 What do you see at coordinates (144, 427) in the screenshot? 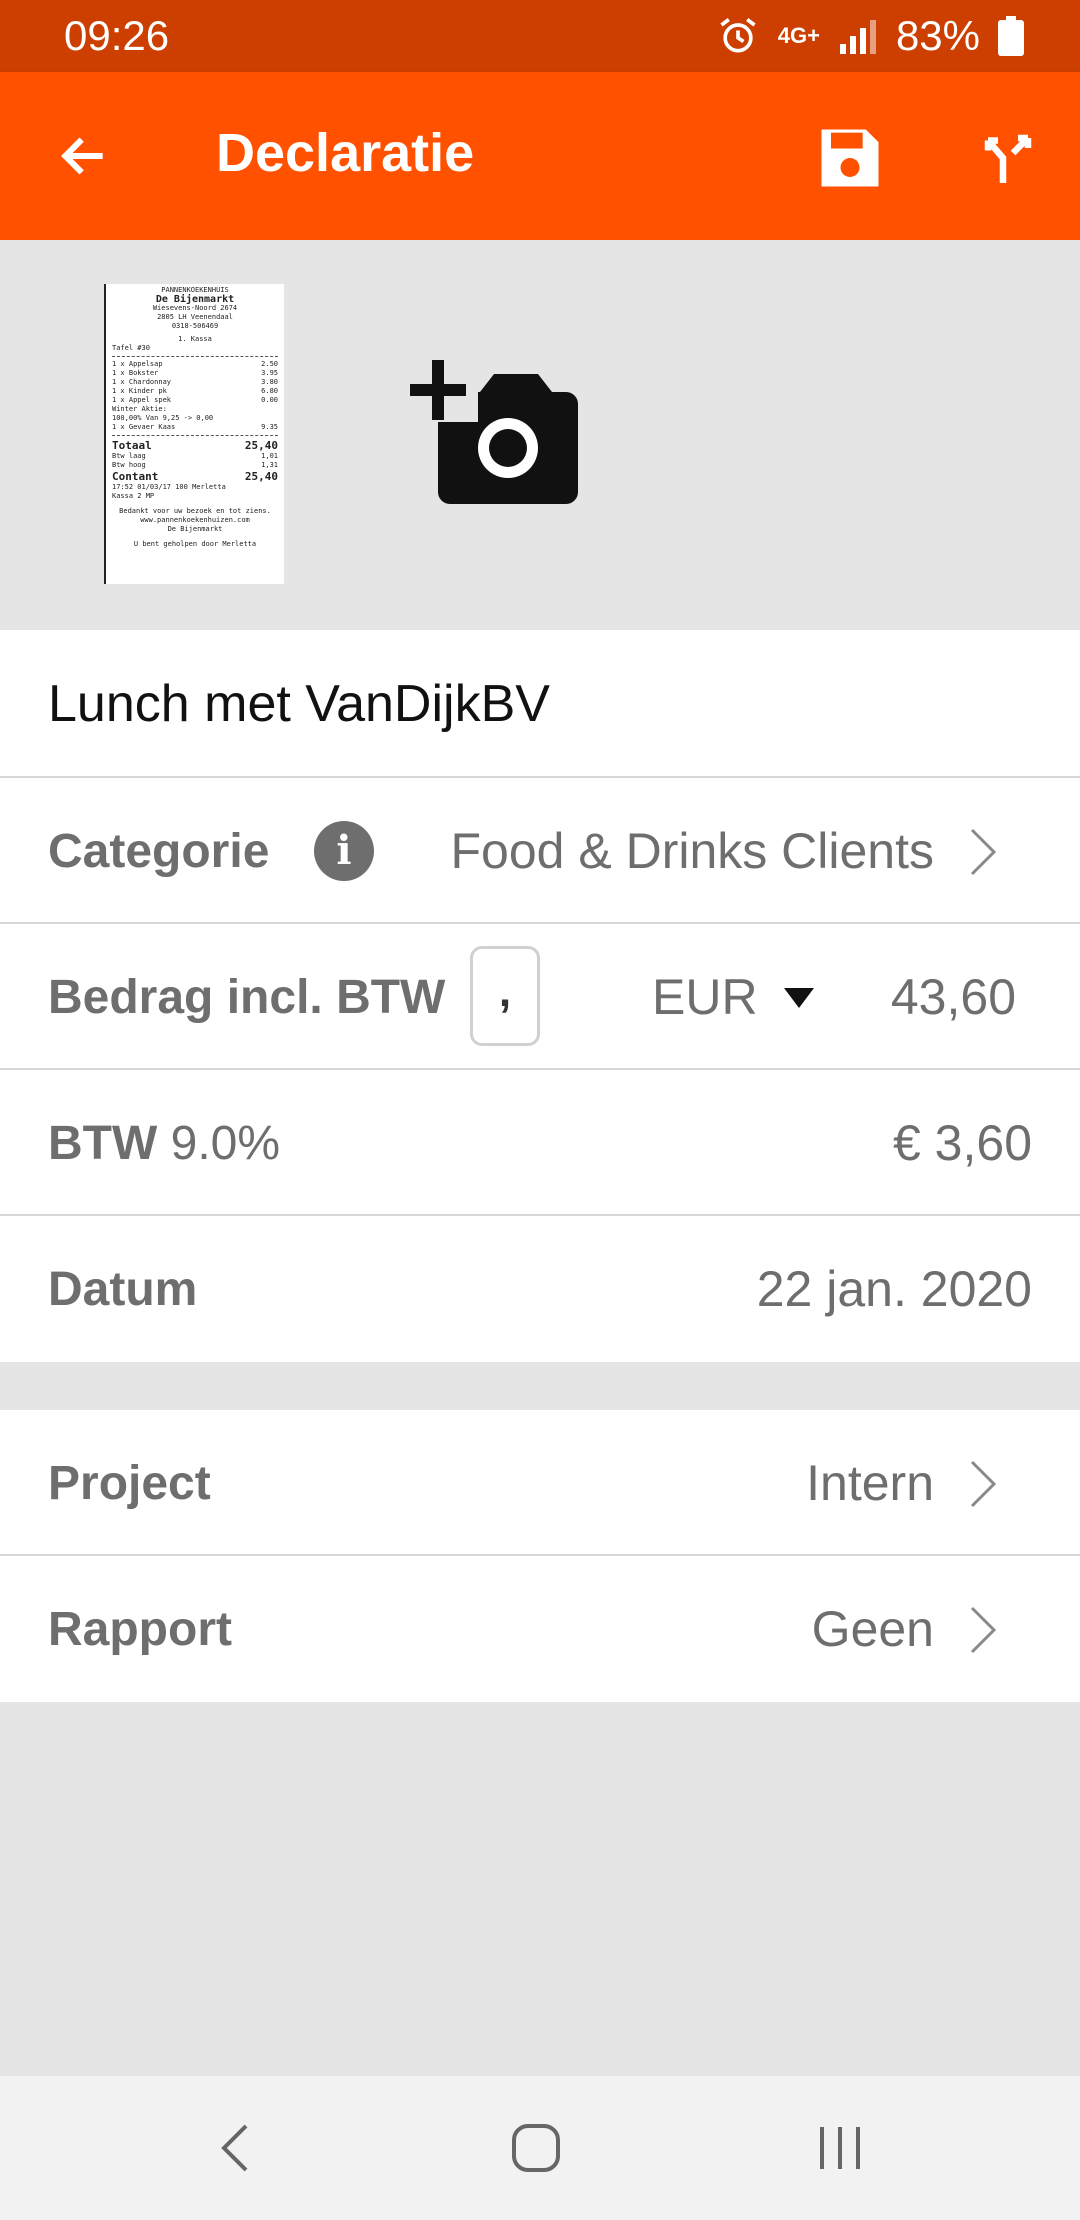
I see `receipt-item: 1 x Gevaer Kaas` at bounding box center [144, 427].